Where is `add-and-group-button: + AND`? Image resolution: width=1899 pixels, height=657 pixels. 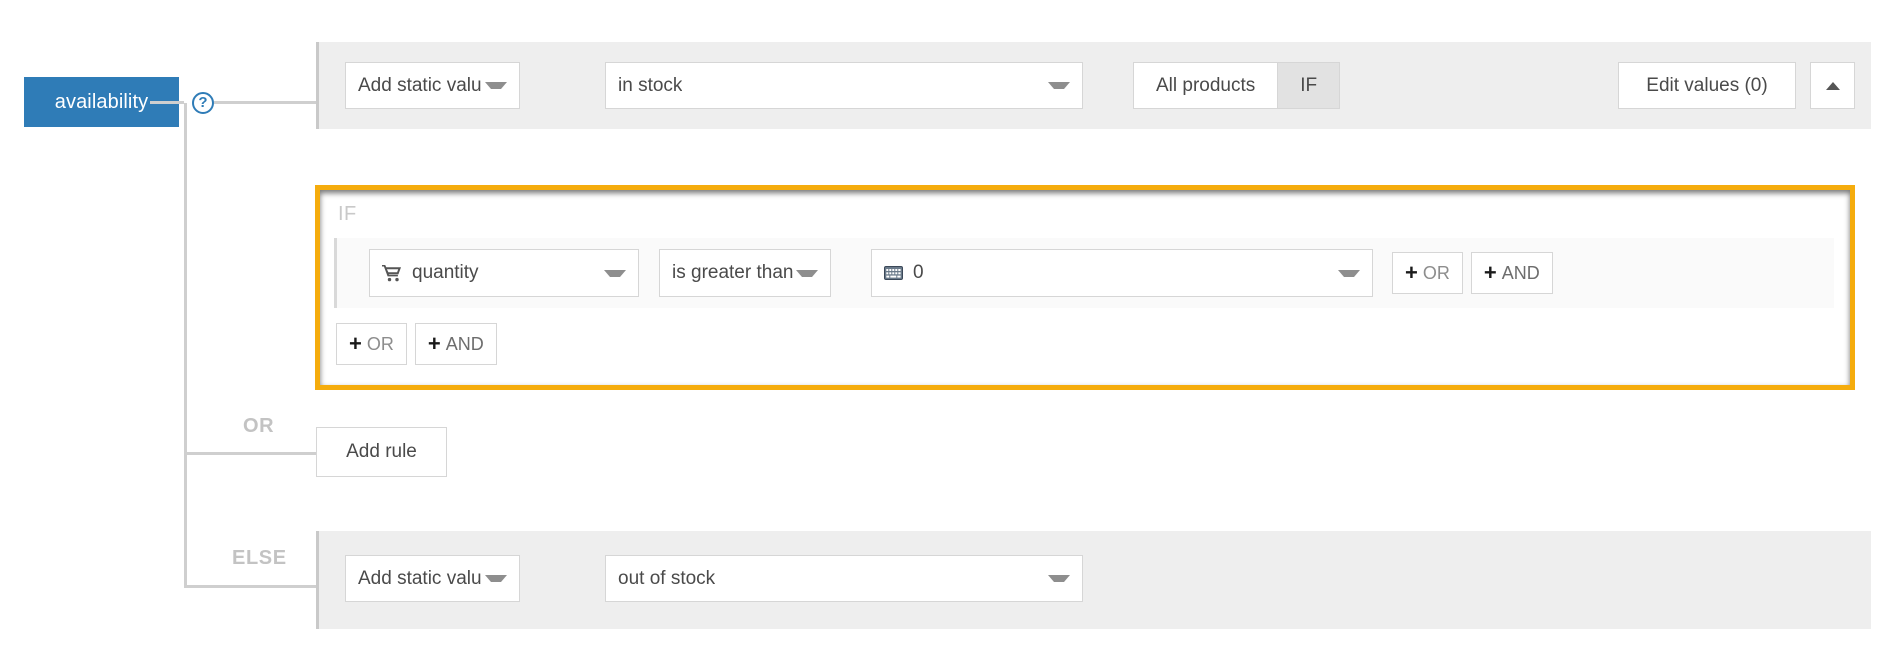 add-and-group-button: + AND is located at coordinates (455, 344).